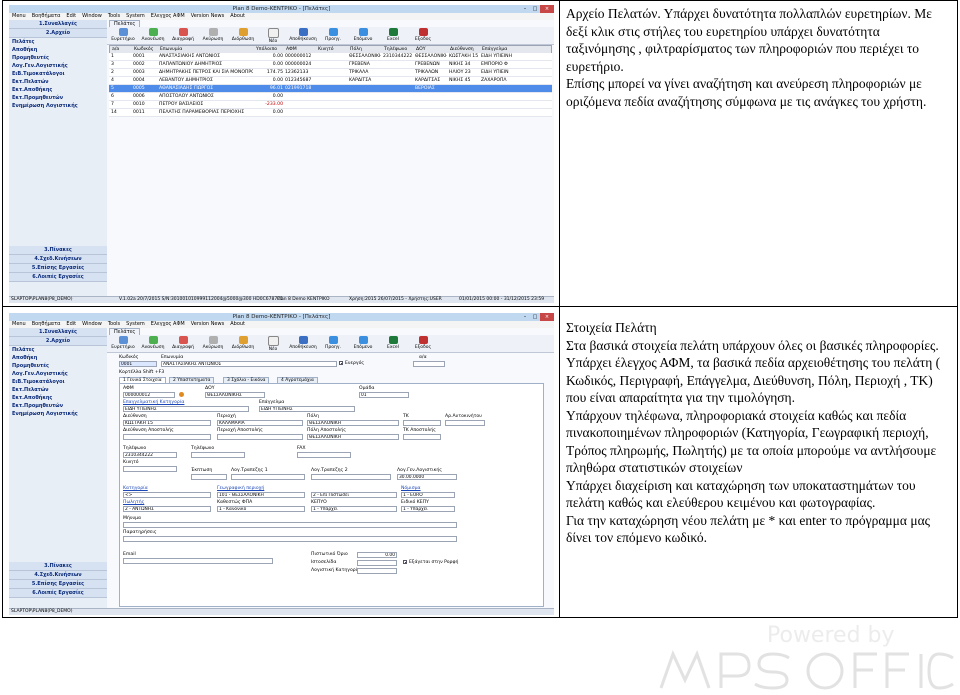 The width and height of the screenshot is (960, 695). Describe the element at coordinates (363, 343) in the screenshot. I see `next-button: Επόμενο` at that location.